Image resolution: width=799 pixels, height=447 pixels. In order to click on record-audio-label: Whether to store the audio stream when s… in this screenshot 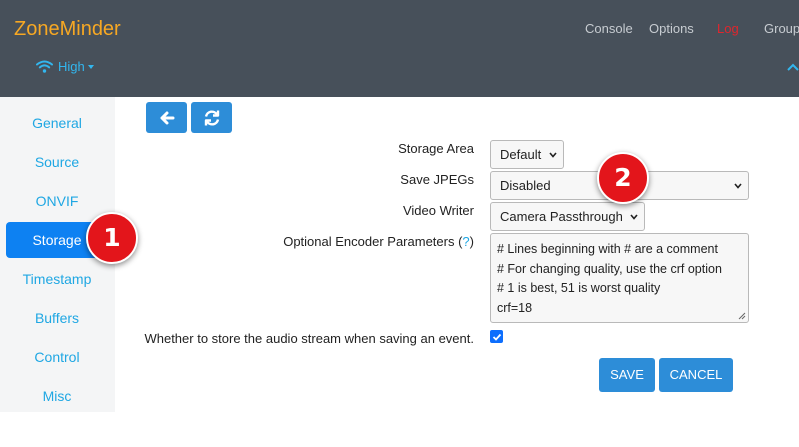, I will do `click(309, 338)`.